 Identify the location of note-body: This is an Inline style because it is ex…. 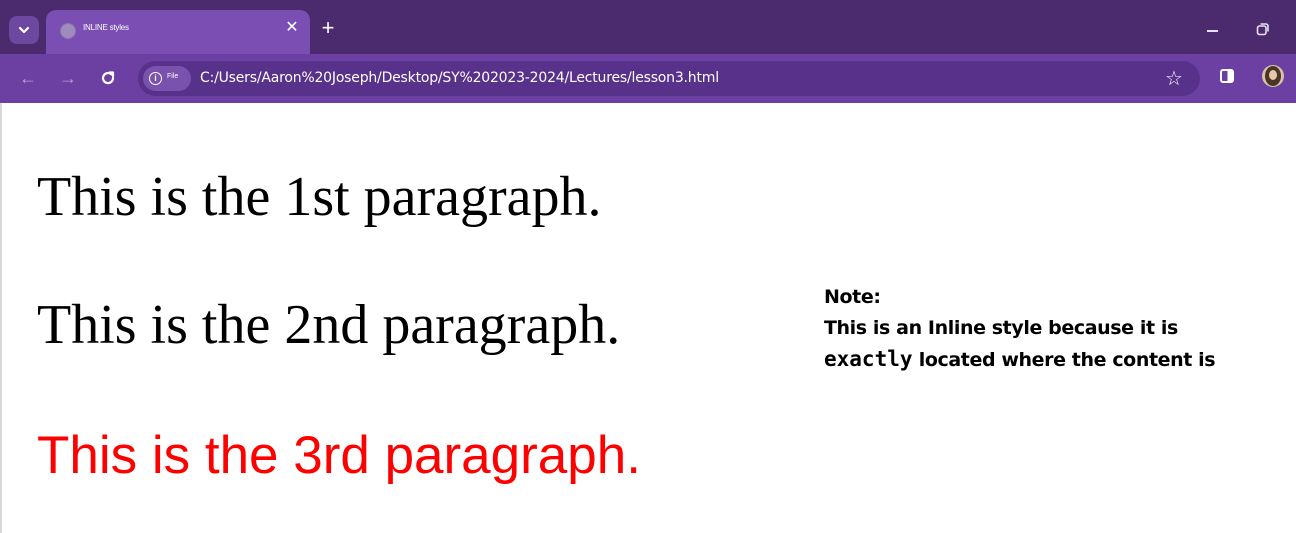
(1044, 344).